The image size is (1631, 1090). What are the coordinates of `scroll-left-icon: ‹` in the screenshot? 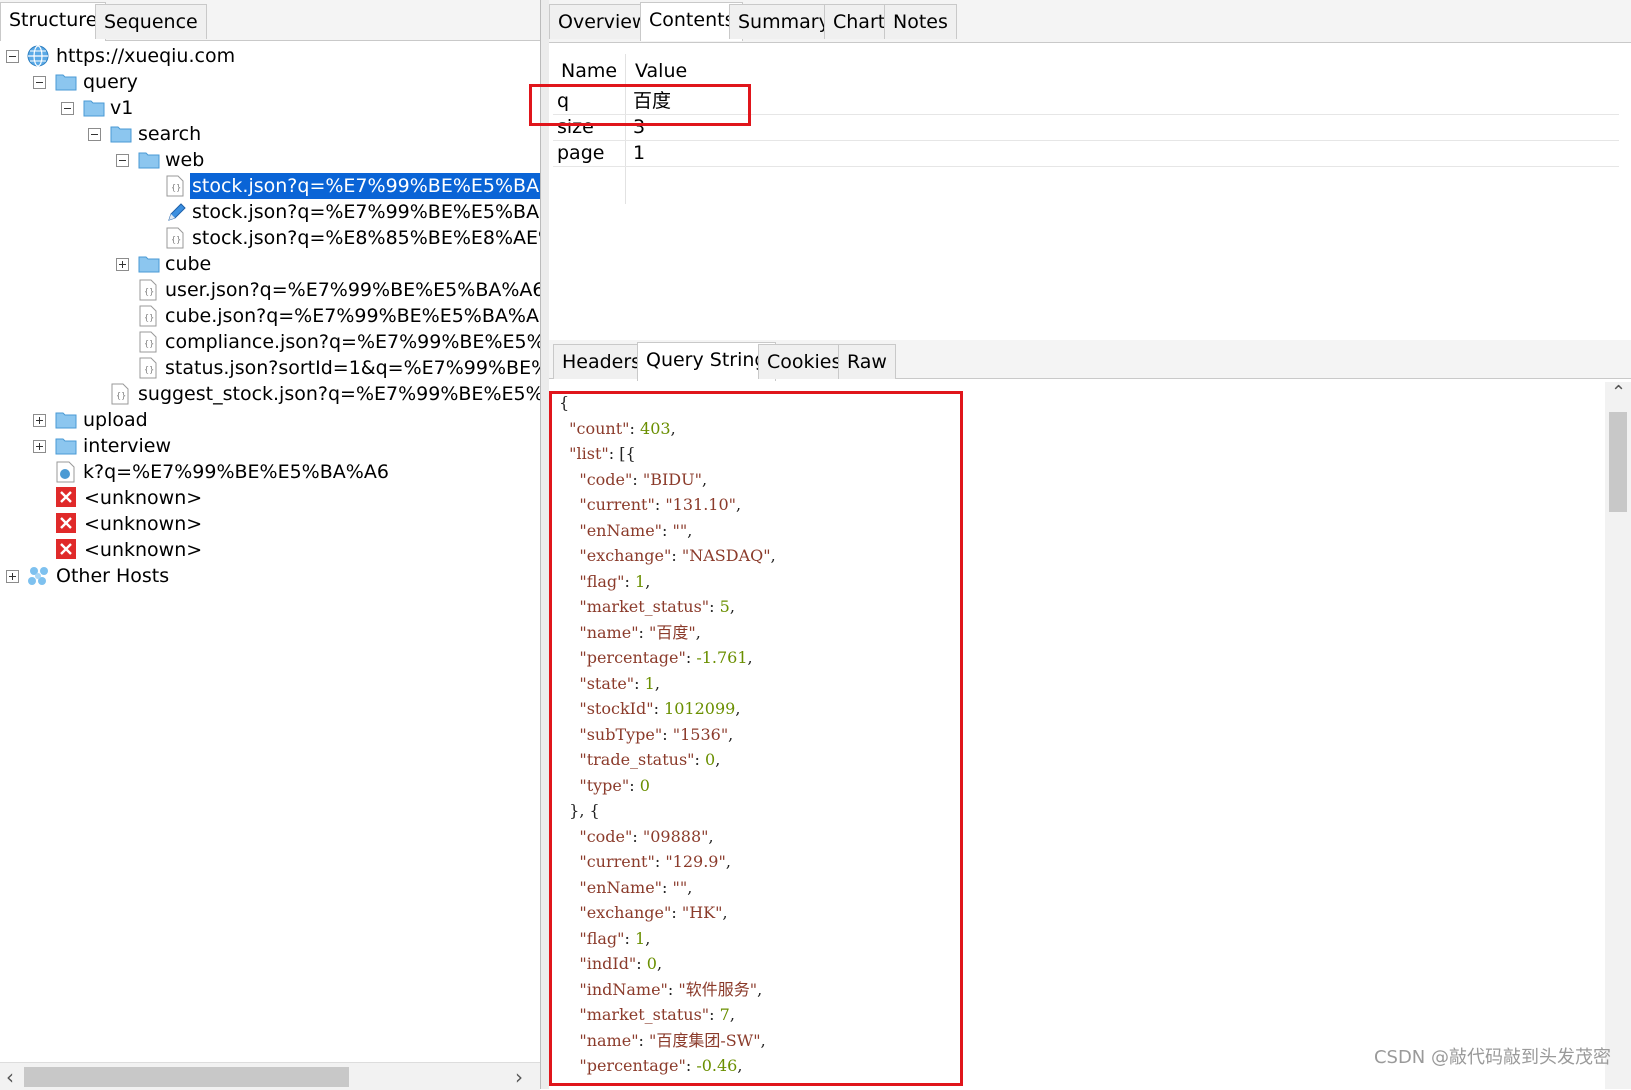 It's located at (10, 1077).